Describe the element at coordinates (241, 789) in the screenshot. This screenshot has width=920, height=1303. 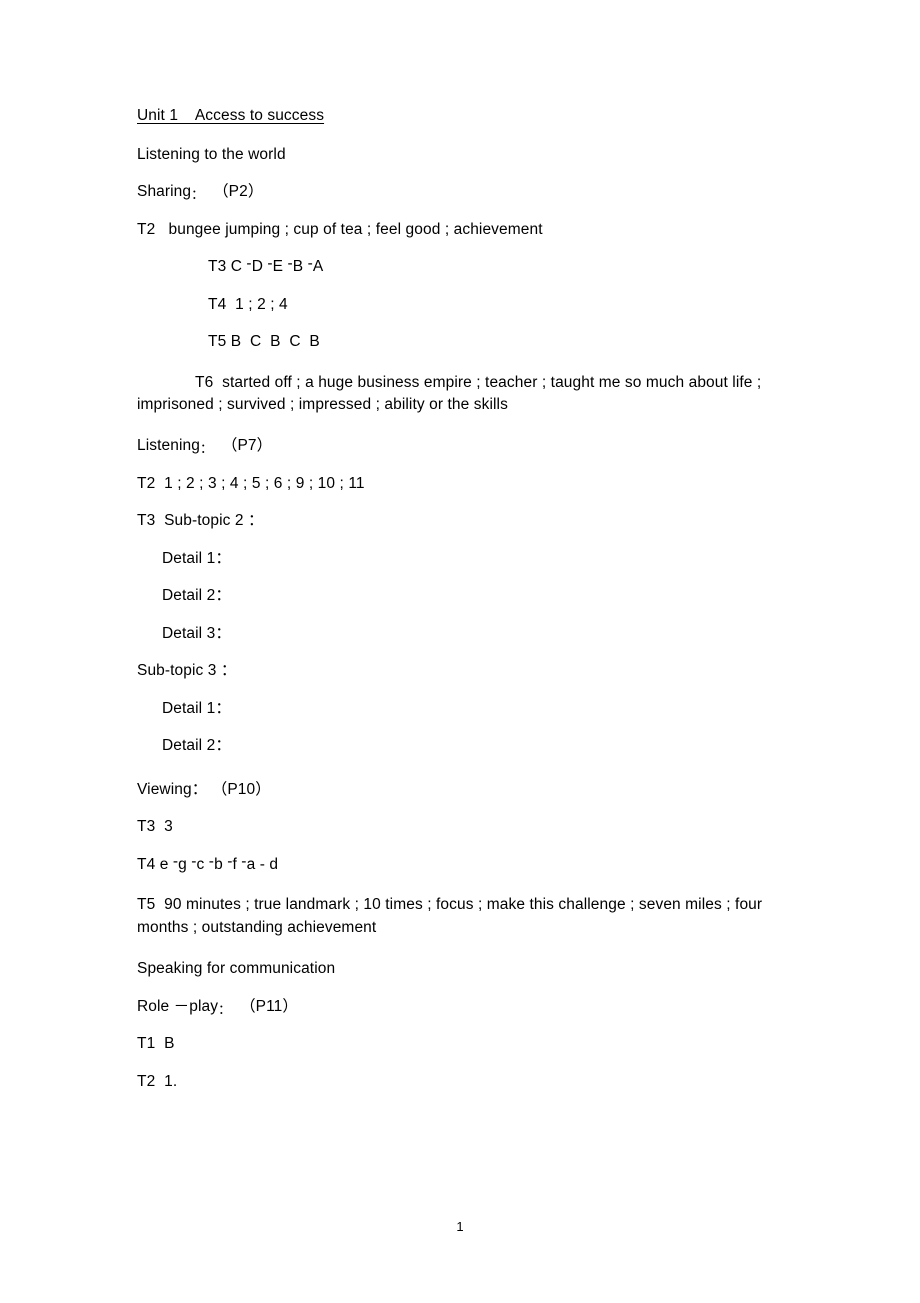
I see `viewing-heading-page: （P10）` at that location.